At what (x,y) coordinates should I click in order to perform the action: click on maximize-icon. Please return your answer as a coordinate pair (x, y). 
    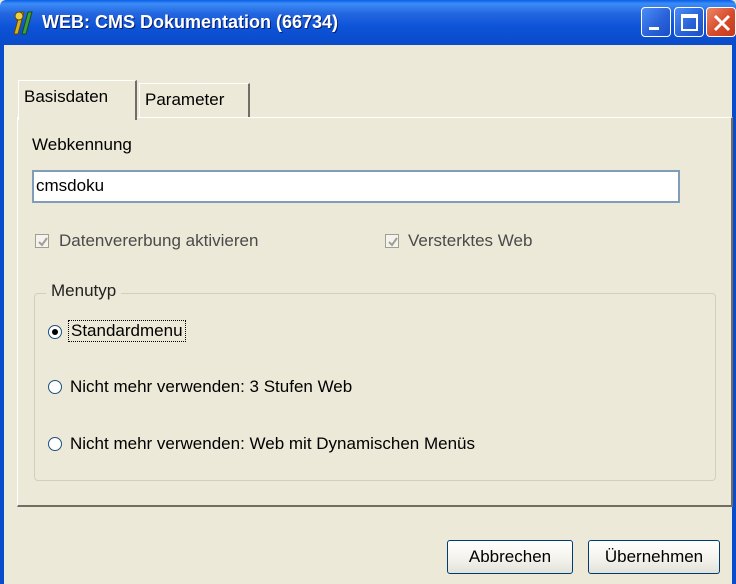
    Looking at the image, I should click on (689, 22).